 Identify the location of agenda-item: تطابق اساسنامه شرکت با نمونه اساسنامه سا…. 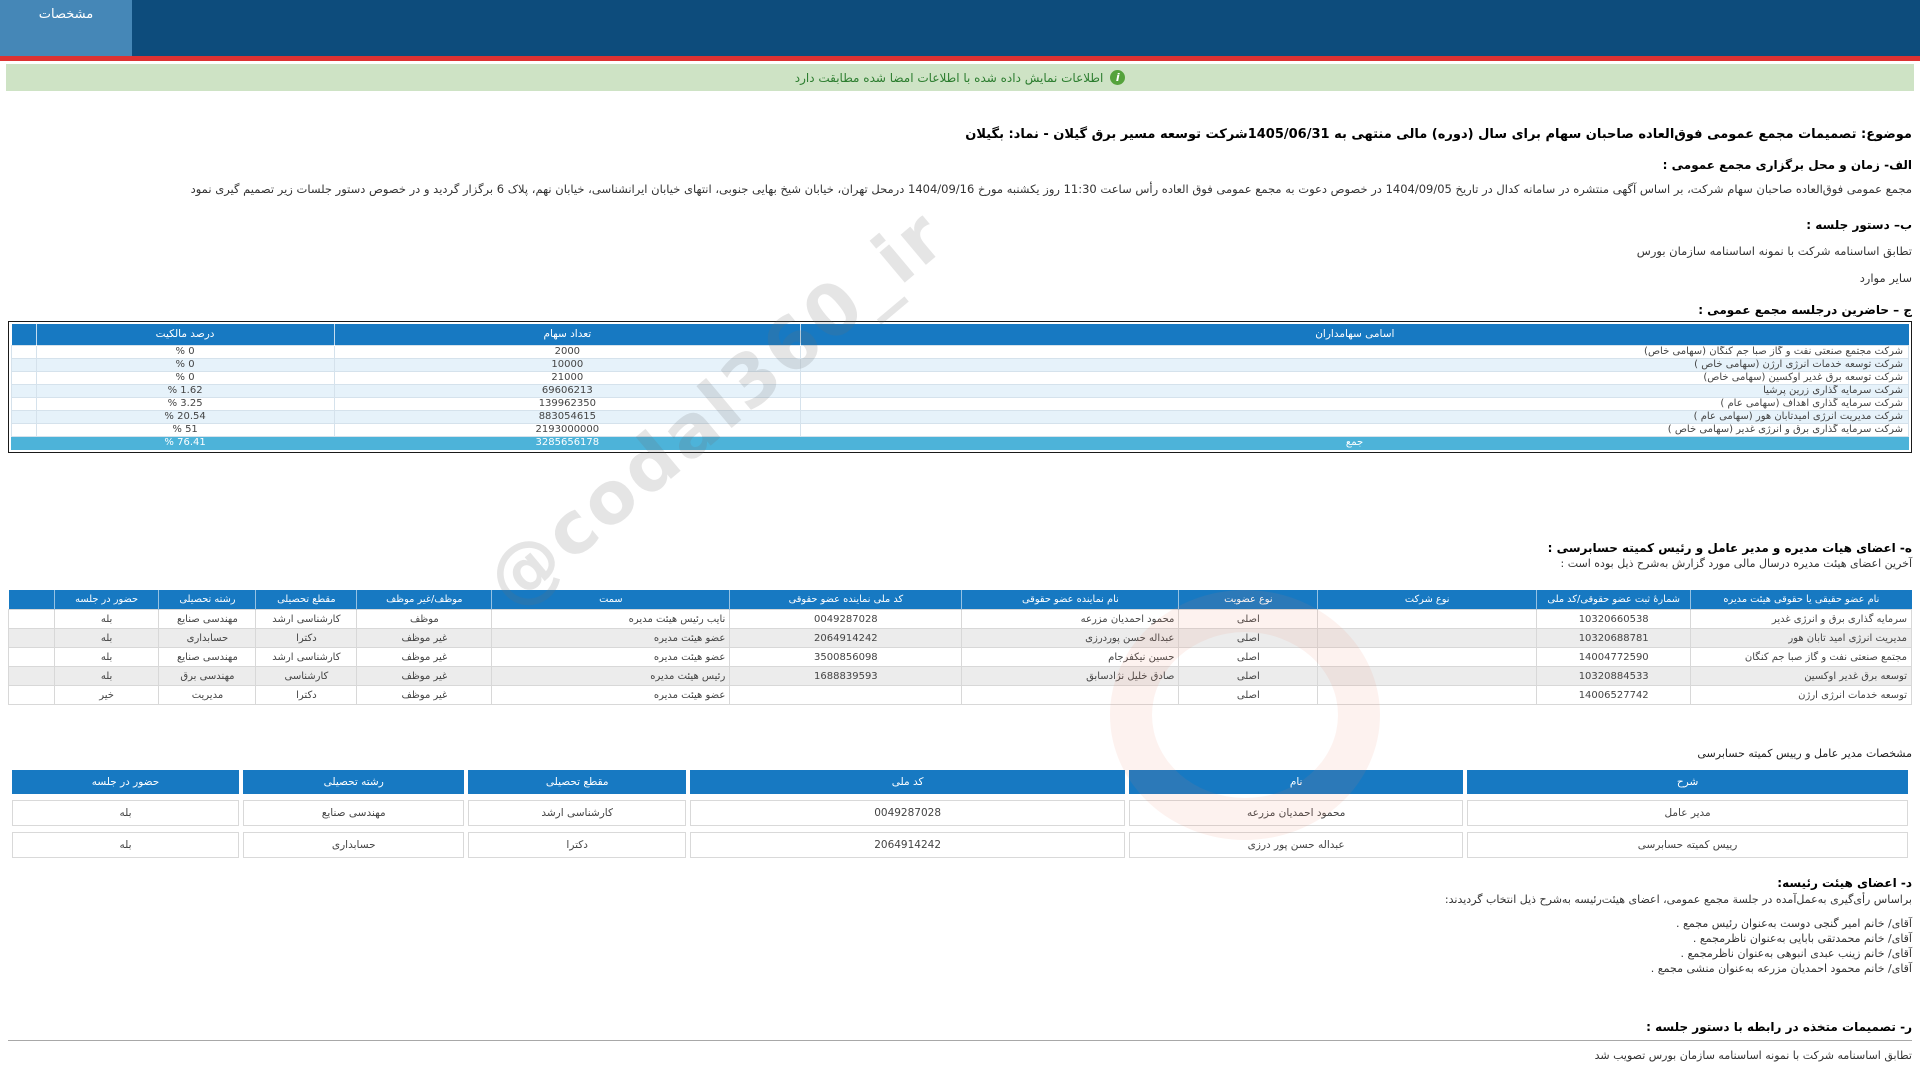
(1774, 251).